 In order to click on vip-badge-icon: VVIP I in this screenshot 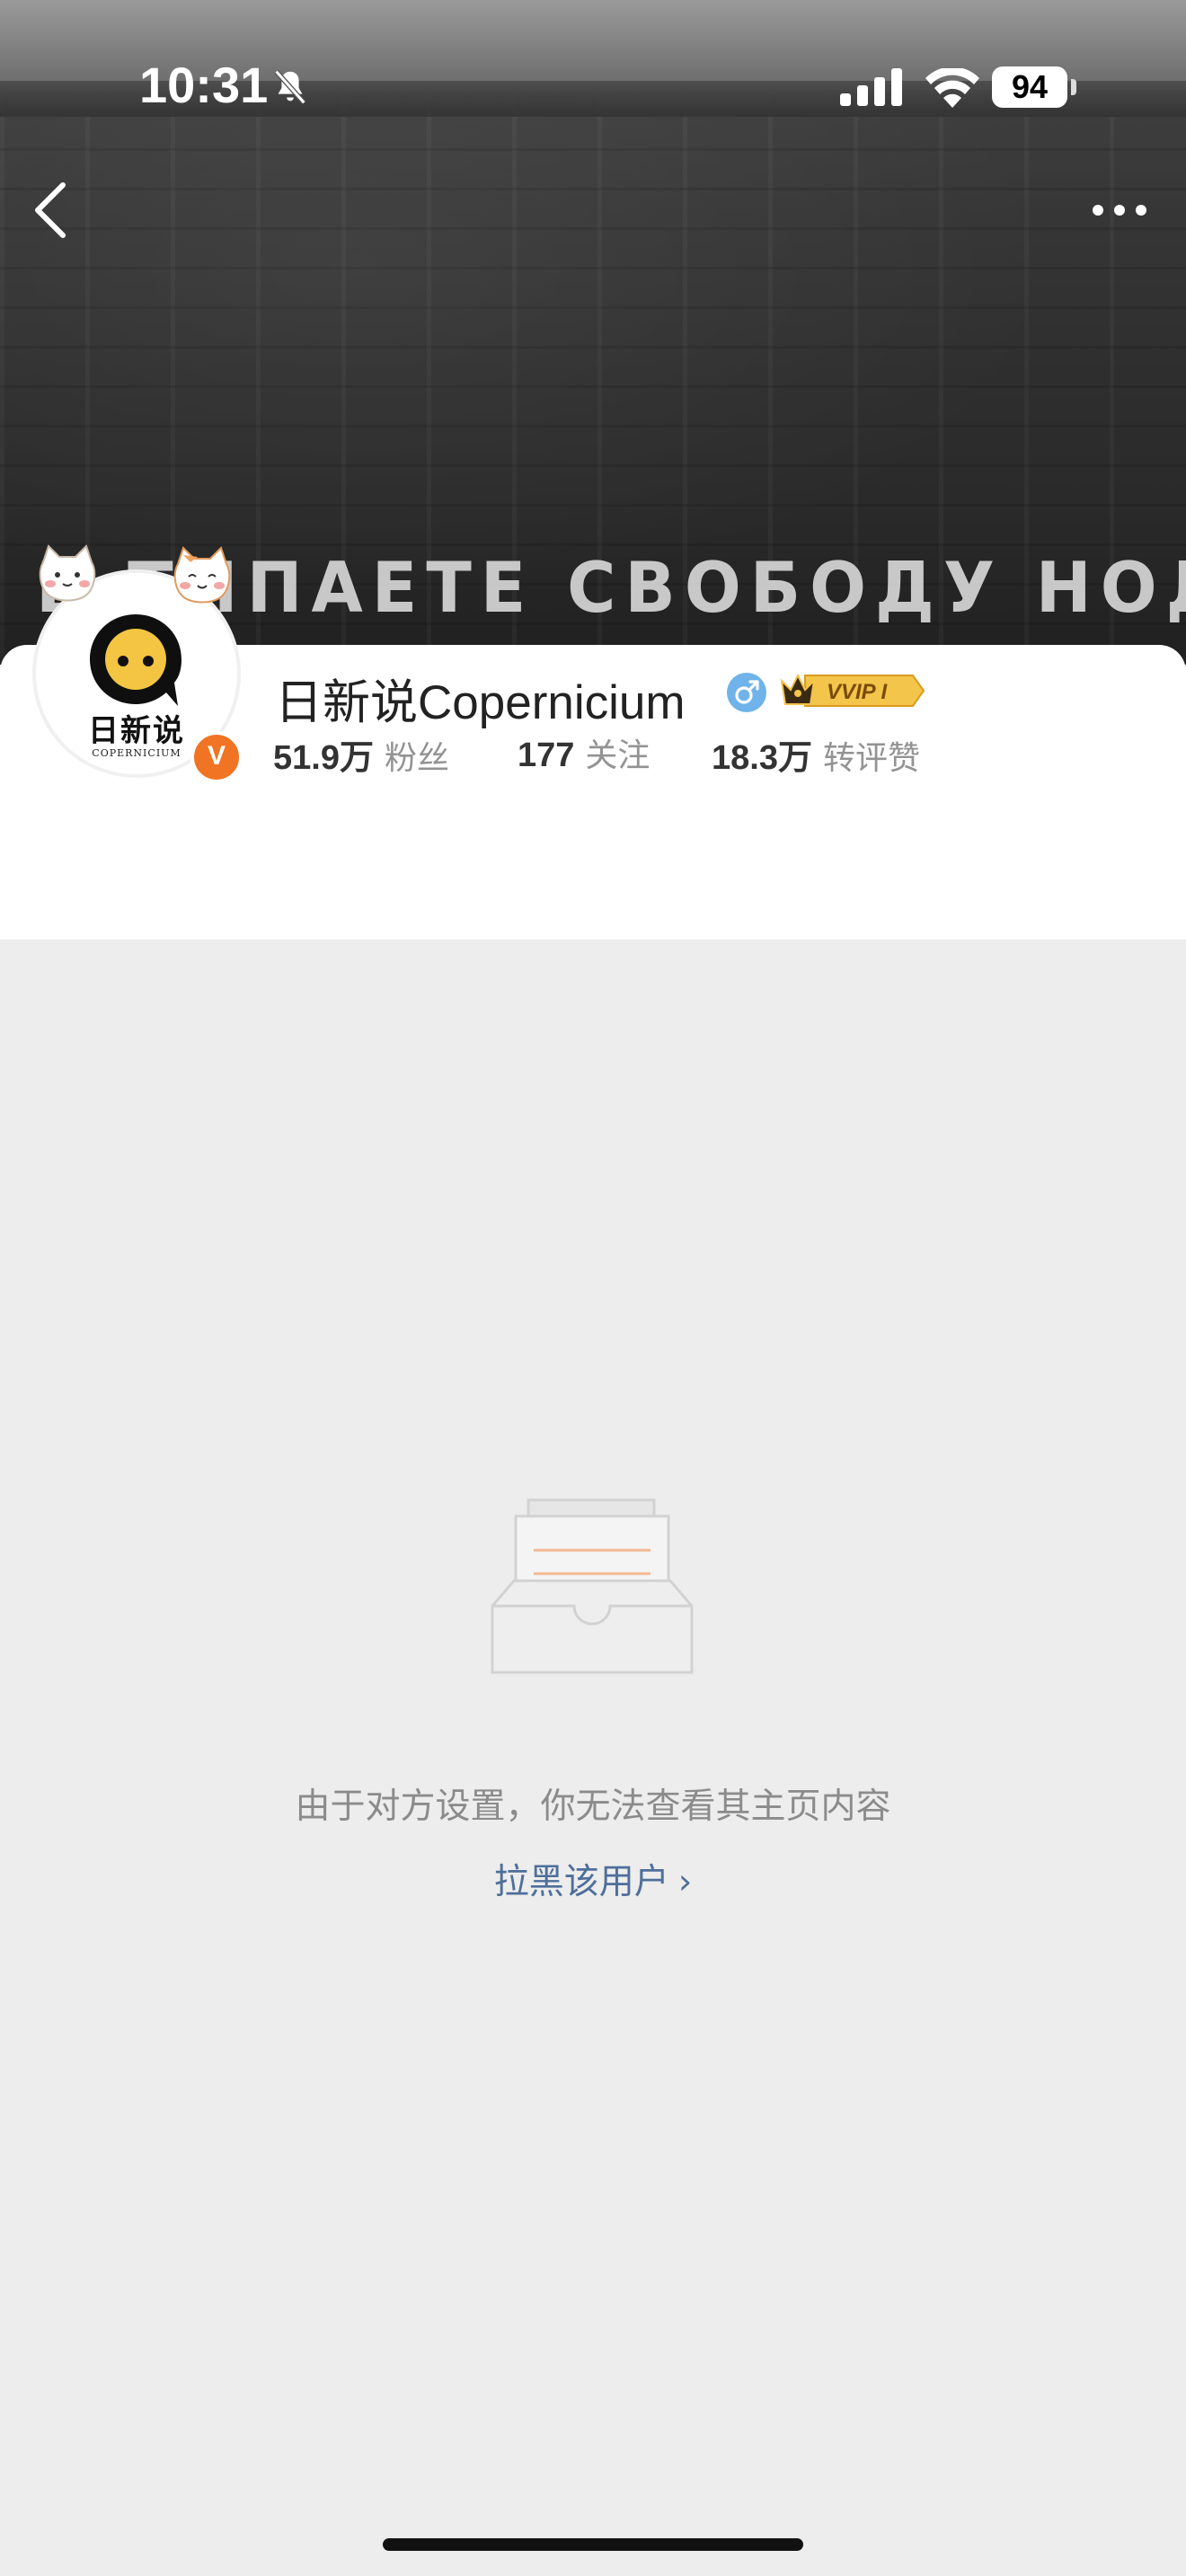, I will do `click(851, 690)`.